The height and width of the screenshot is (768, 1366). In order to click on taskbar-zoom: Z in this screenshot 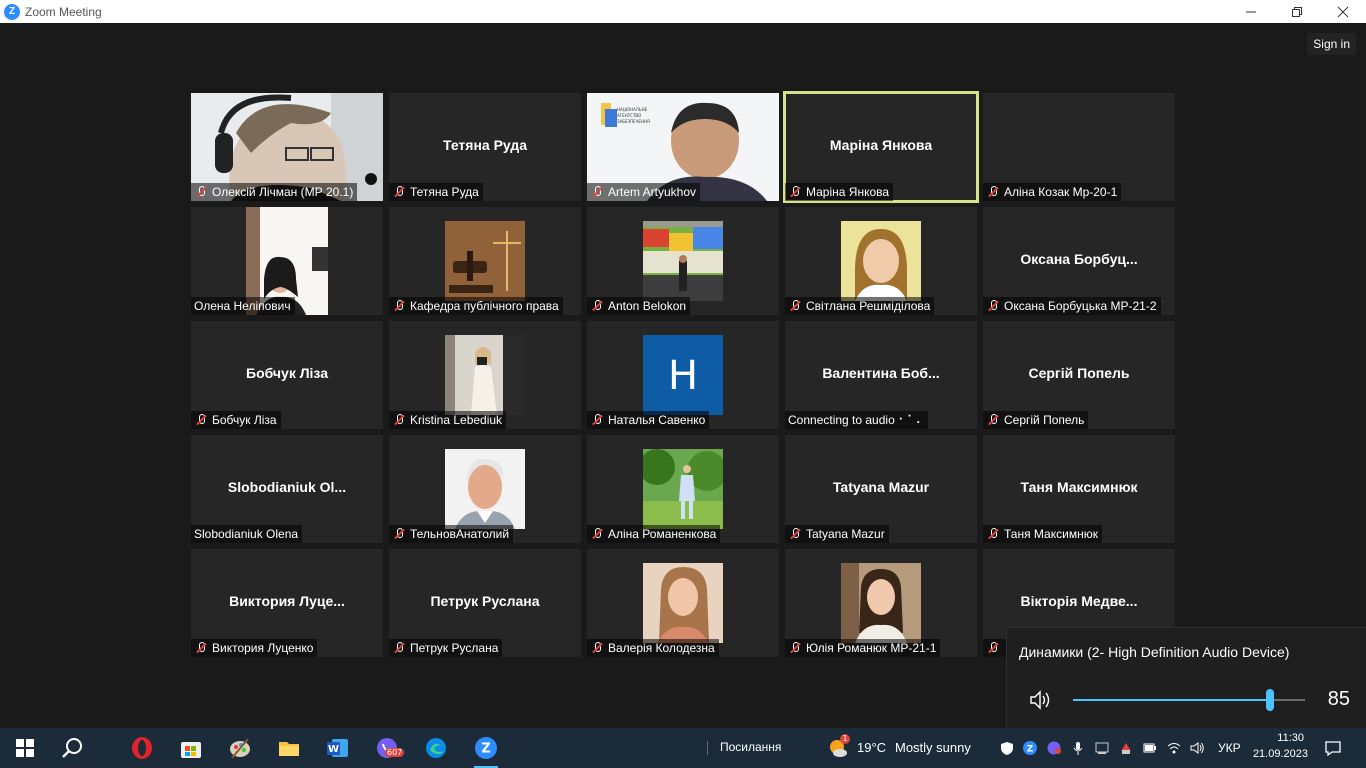, I will do `click(486, 748)`.